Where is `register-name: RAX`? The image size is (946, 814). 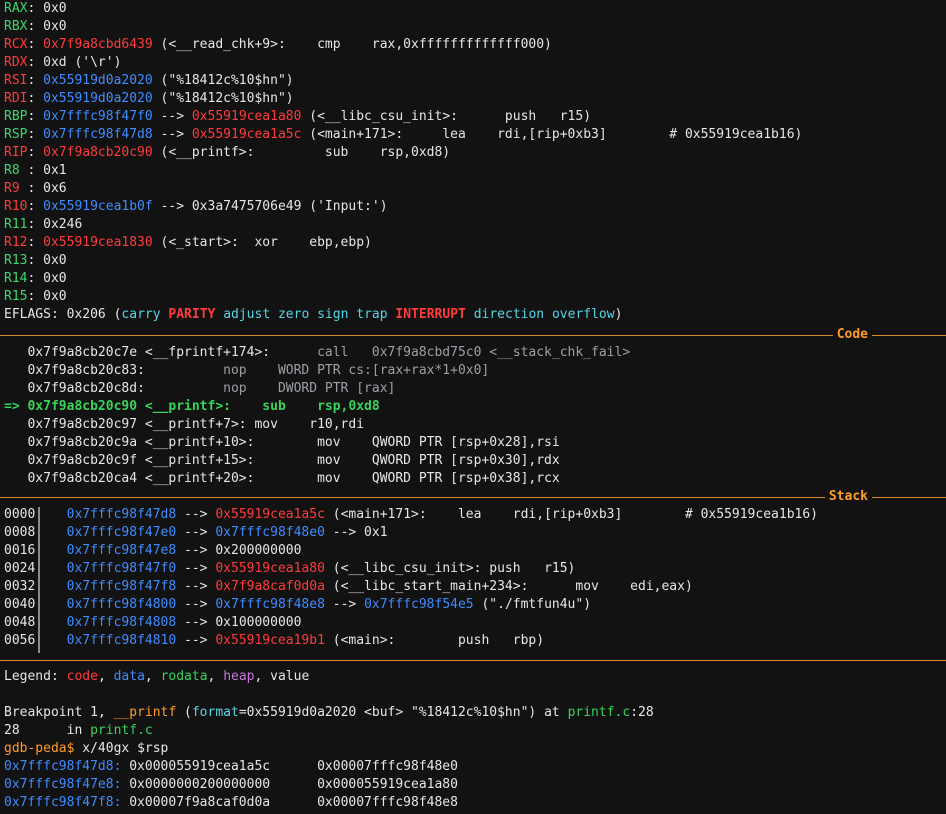 register-name: RAX is located at coordinates (16, 8).